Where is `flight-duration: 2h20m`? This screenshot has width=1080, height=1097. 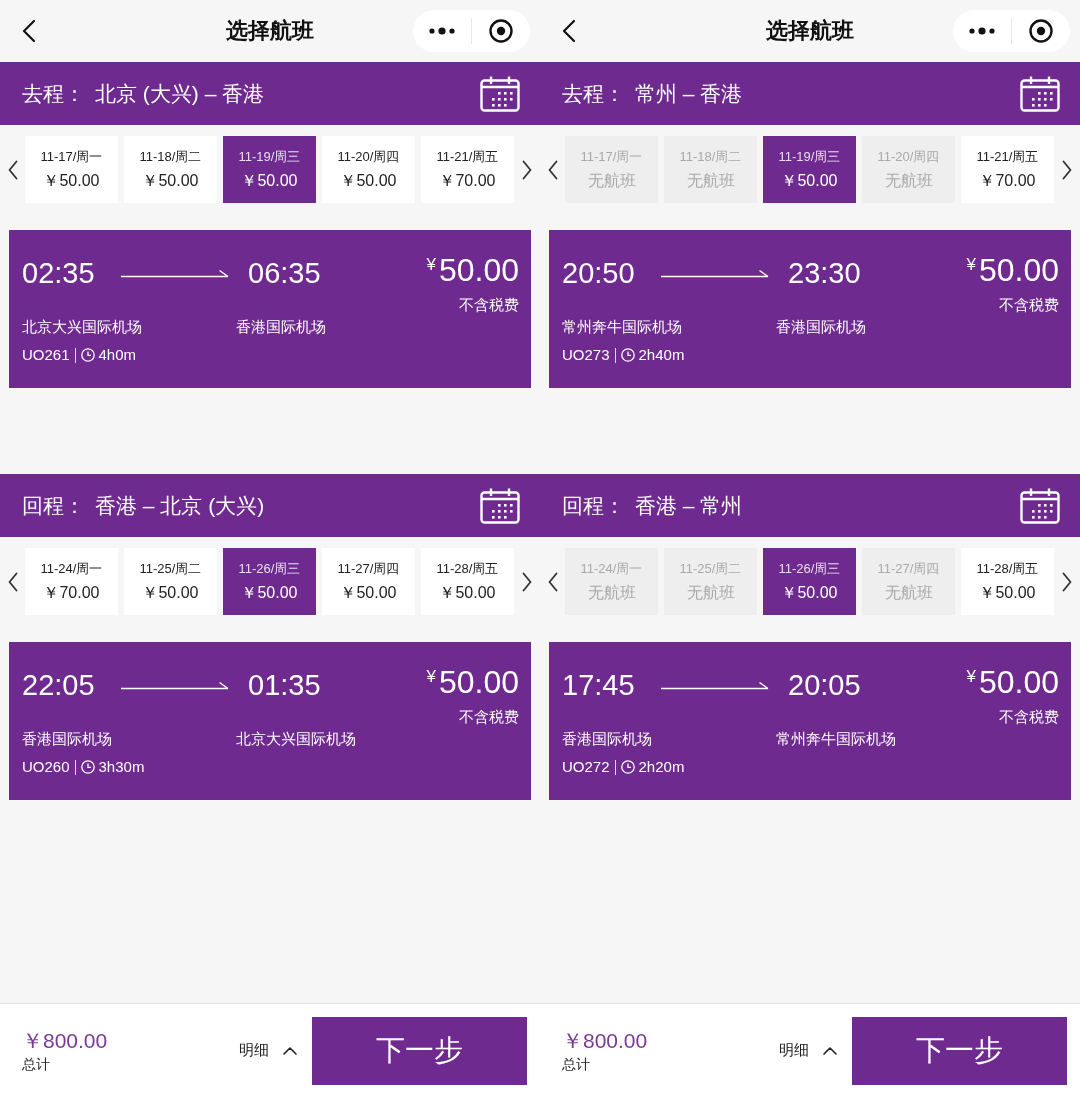
flight-duration: 2h20m is located at coordinates (661, 767).